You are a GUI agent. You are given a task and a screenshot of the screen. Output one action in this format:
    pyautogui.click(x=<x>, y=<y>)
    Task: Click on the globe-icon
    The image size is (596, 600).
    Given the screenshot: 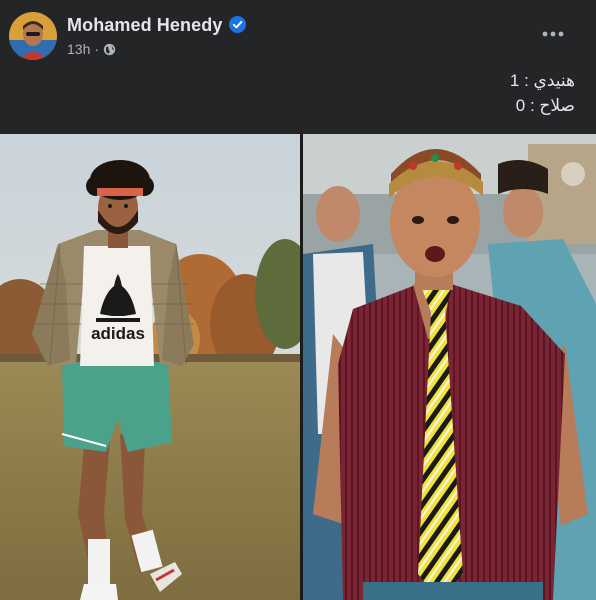 What is the action you would take?
    pyautogui.click(x=109, y=49)
    